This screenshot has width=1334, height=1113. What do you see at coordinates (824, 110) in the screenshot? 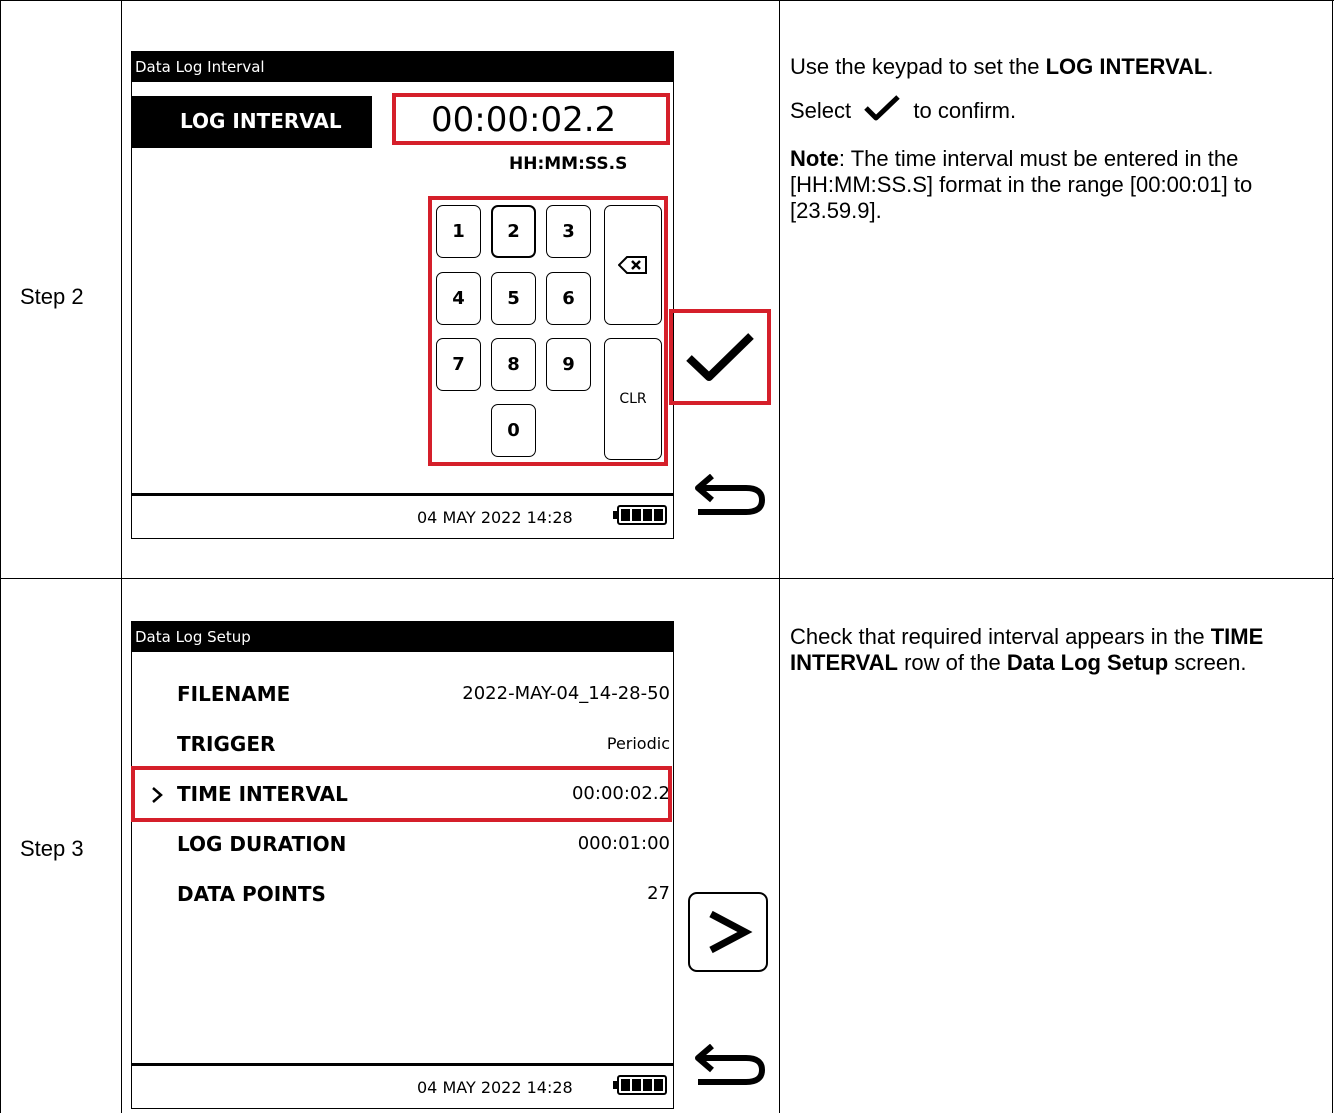
I see `desc-text: Select` at bounding box center [824, 110].